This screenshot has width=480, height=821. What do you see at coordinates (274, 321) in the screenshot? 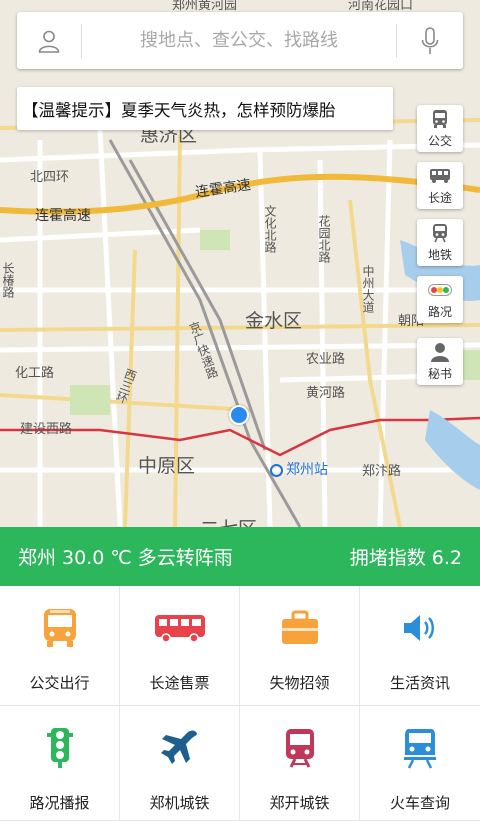
I see `map-label-jinshui: 金水区` at bounding box center [274, 321].